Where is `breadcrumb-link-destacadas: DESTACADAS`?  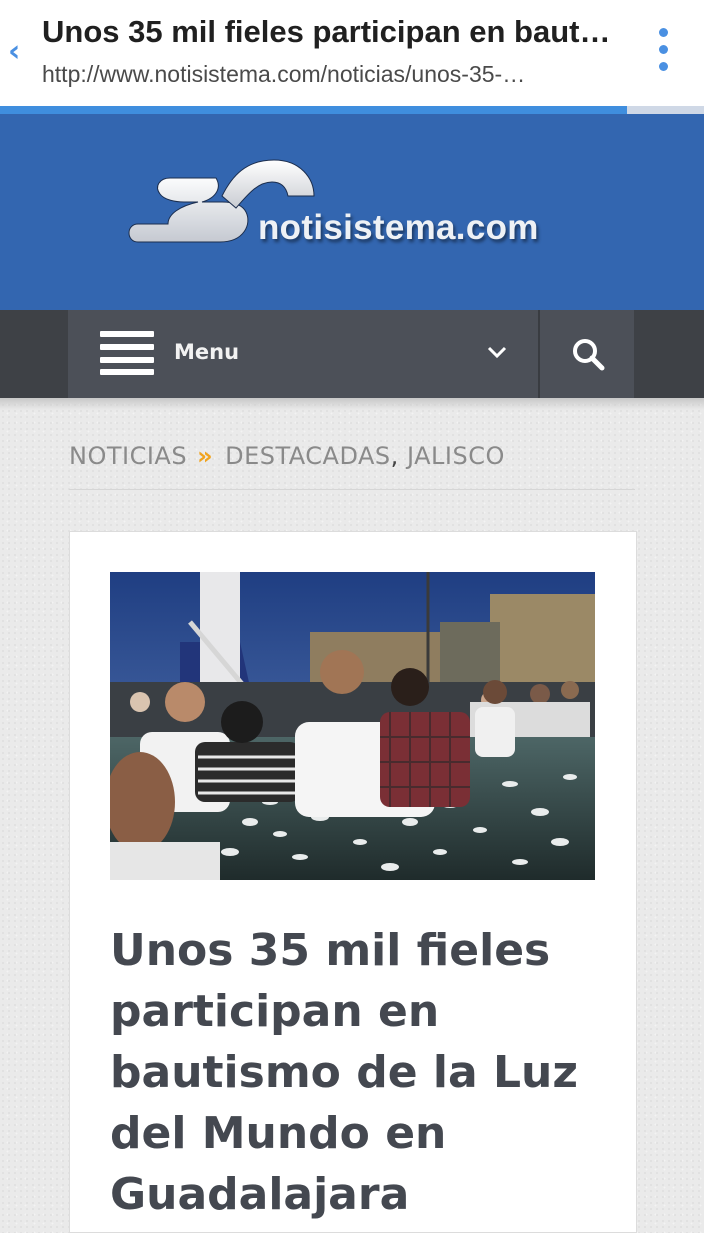 breadcrumb-link-destacadas: DESTACADAS is located at coordinates (308, 456).